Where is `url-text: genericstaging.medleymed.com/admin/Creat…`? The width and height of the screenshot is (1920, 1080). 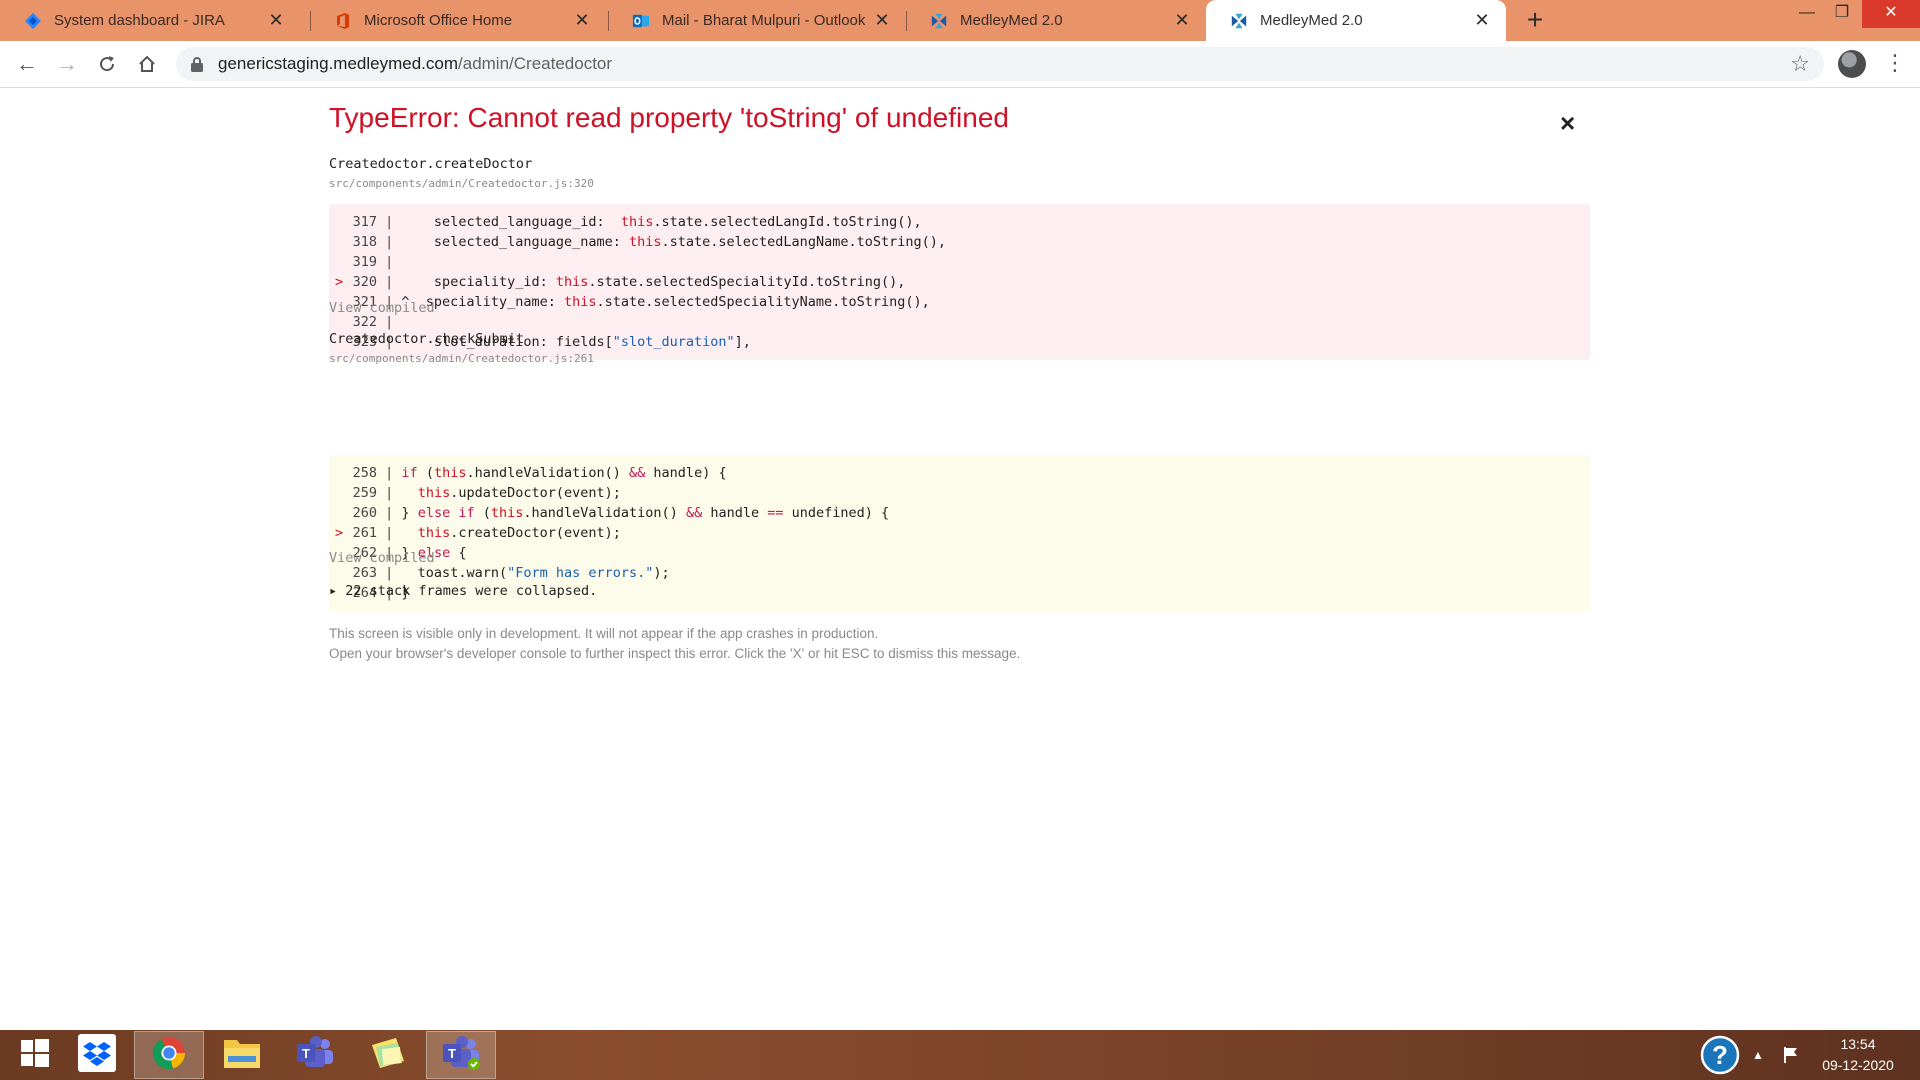
url-text: genericstaging.medleymed.com/admin/Creat… is located at coordinates (415, 64).